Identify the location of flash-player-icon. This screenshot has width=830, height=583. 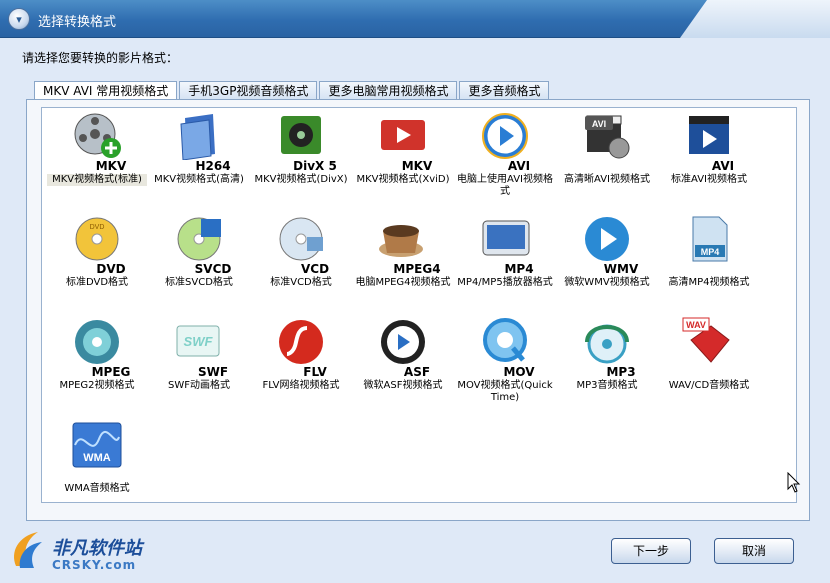
(301, 341).